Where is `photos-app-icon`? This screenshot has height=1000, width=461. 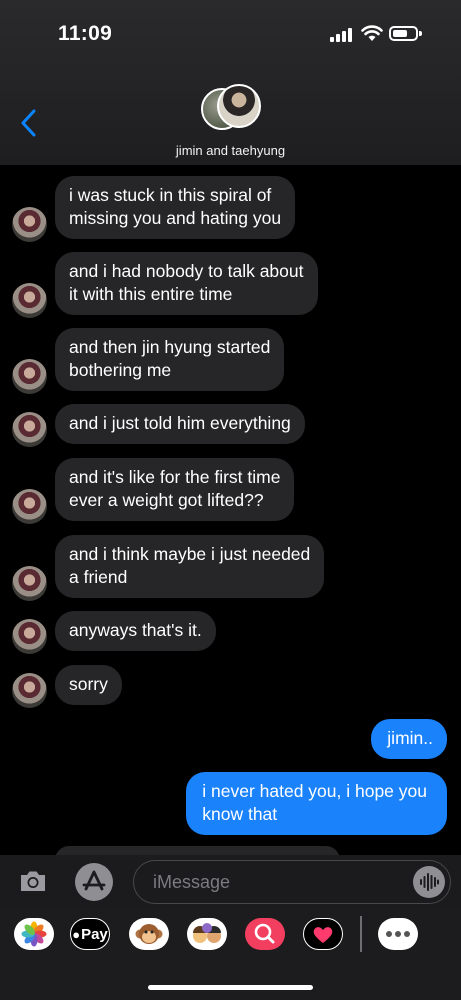 photos-app-icon is located at coordinates (34, 934).